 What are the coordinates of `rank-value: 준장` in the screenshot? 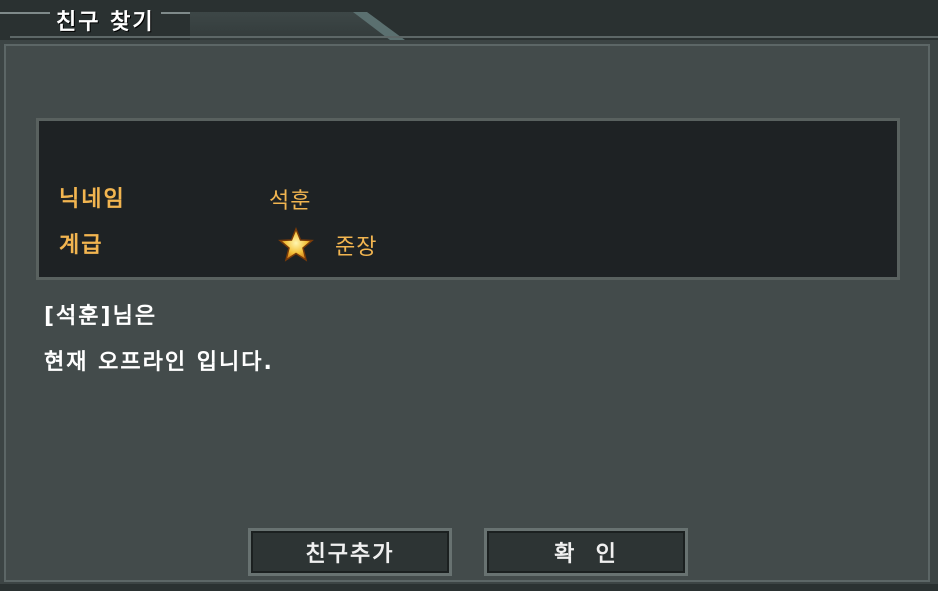 It's located at (356, 247).